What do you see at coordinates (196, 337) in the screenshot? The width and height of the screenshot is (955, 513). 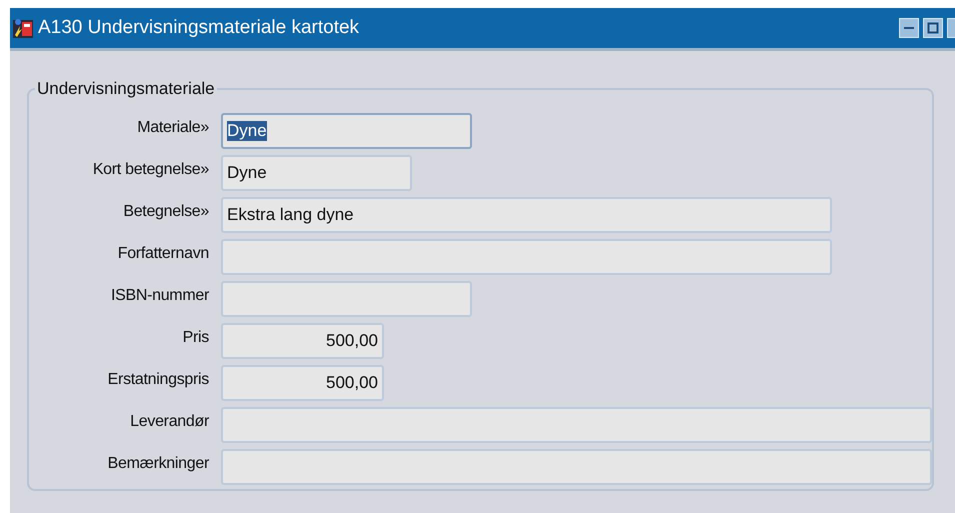 I see `field-label: Pris` at bounding box center [196, 337].